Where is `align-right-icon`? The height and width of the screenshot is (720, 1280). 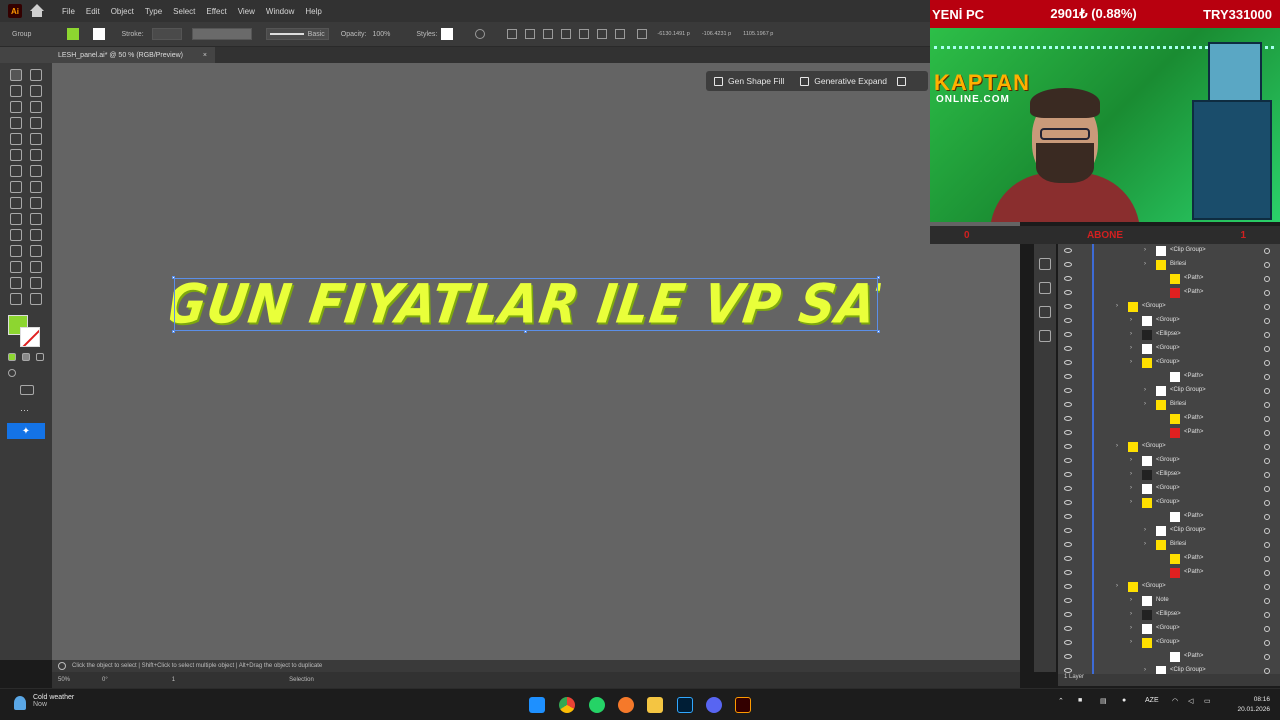 align-right-icon is located at coordinates (566, 34).